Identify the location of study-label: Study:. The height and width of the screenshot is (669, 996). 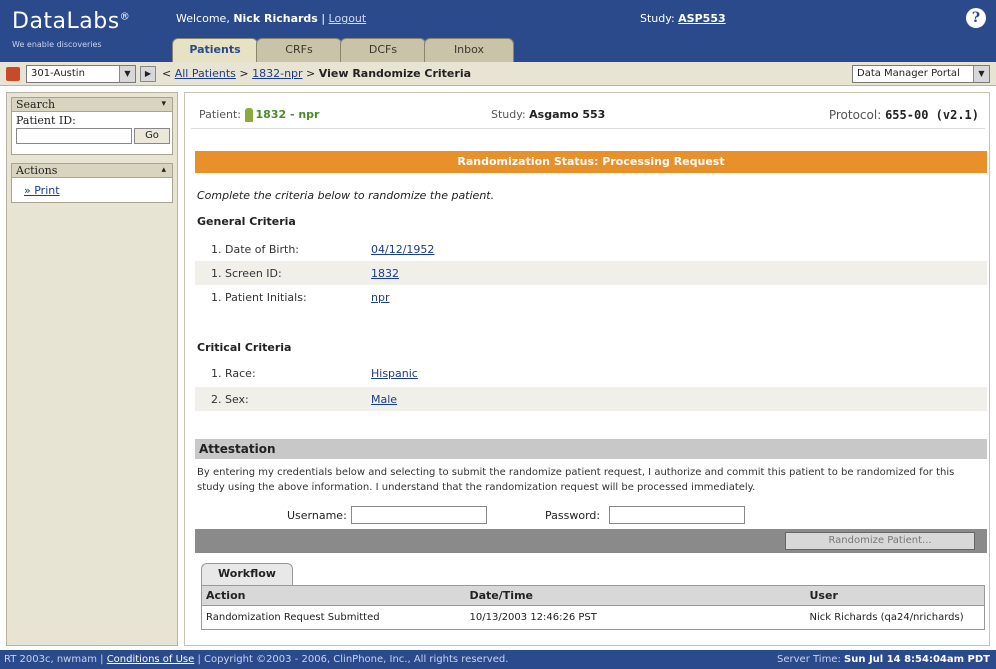
(657, 18).